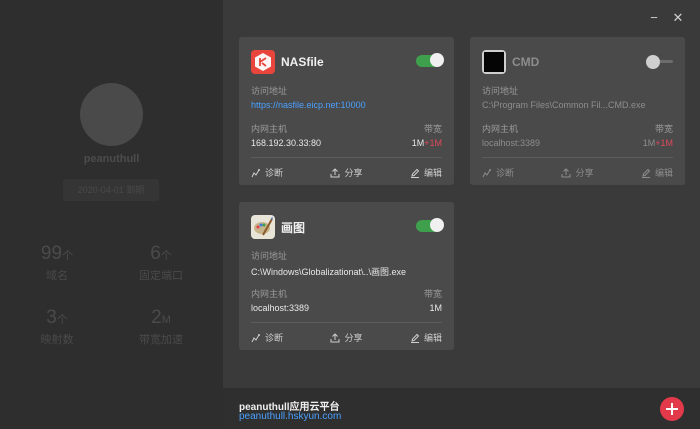 This screenshot has width=700, height=429. I want to click on stat-fixed-ports: 6个 固定端口, so click(161, 262).